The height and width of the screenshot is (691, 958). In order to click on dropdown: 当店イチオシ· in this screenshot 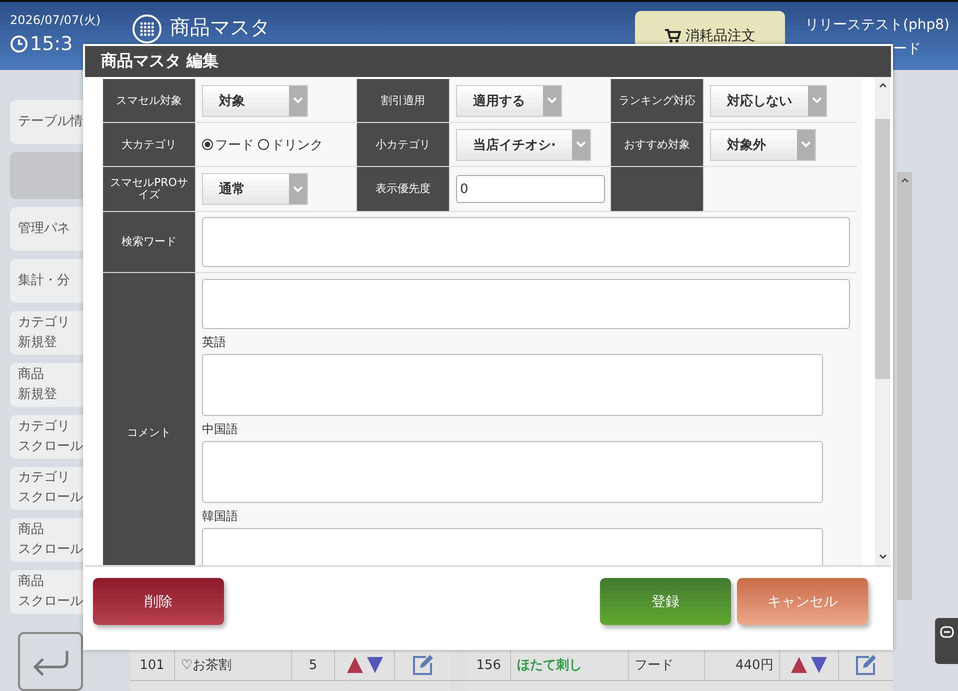, I will do `click(523, 144)`.